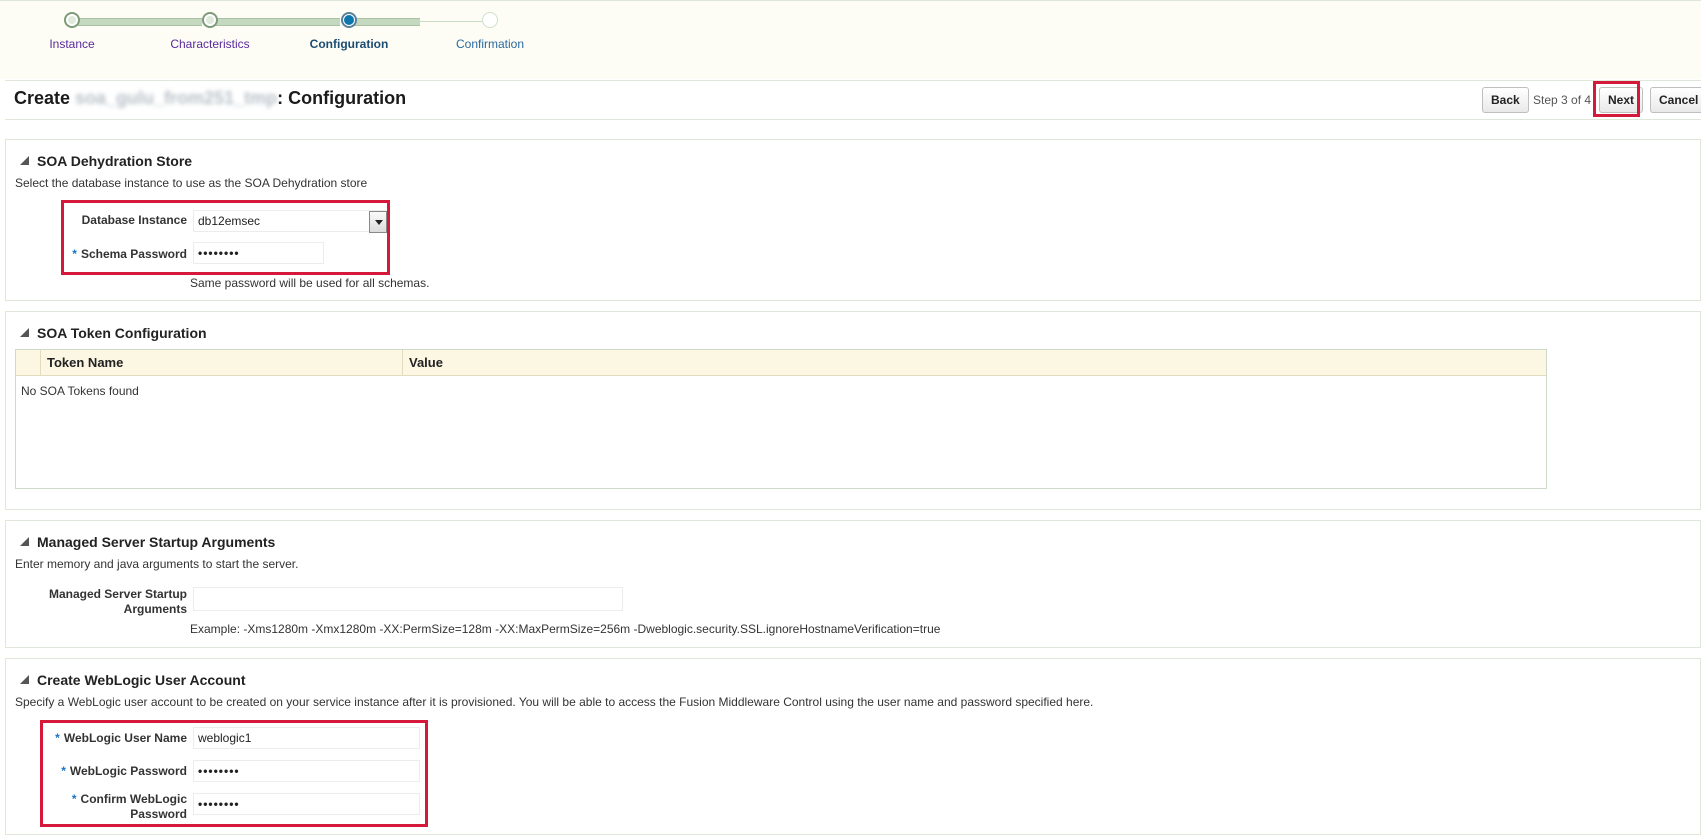  I want to click on section-heading: SOA Token Configuration, so click(113, 333).